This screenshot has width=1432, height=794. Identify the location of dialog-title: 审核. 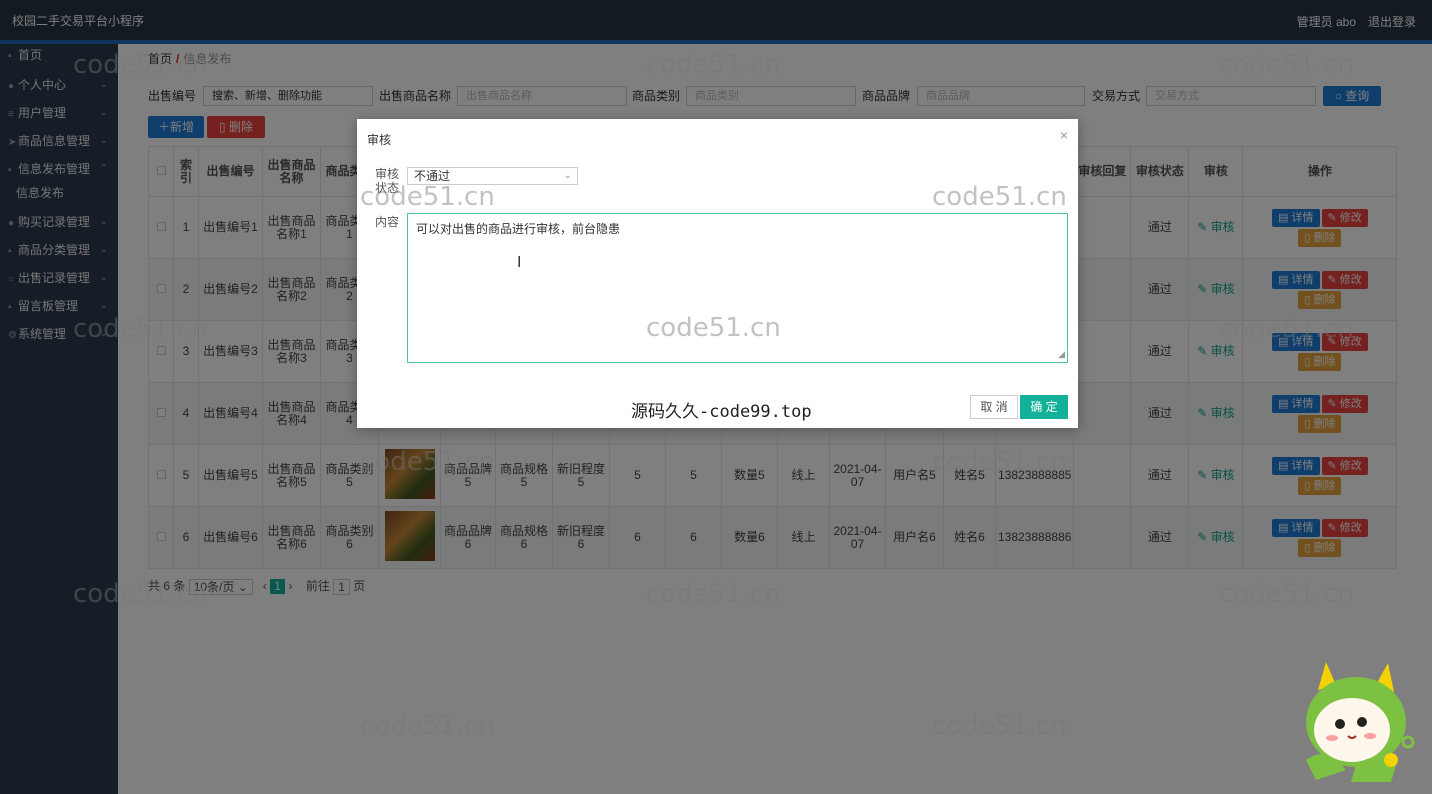
(379, 140).